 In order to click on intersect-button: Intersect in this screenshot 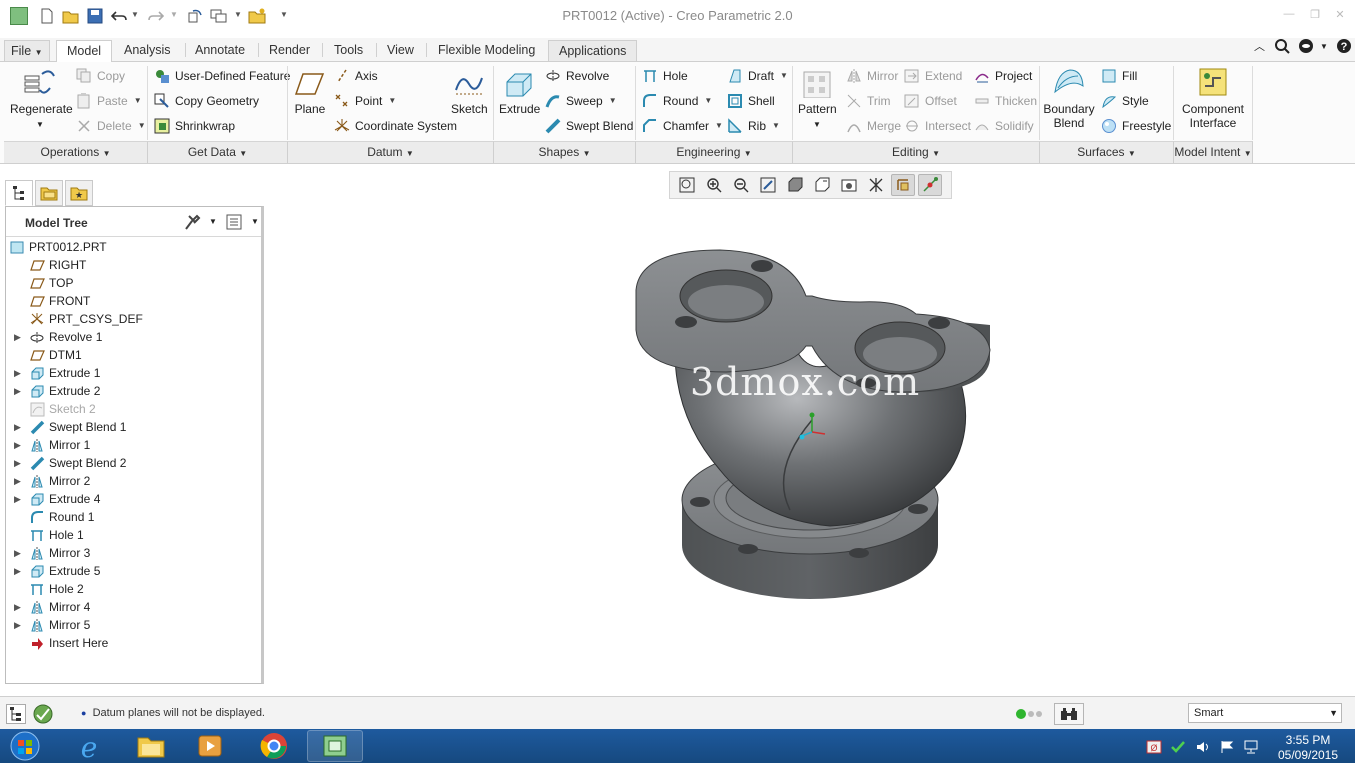, I will do `click(937, 126)`.